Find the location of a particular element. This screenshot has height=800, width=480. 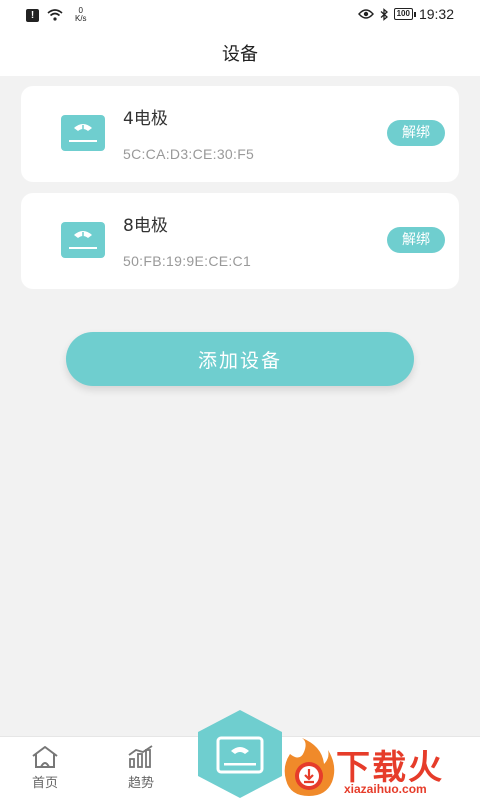

net-speed: 0 K/s is located at coordinates (81, 15).